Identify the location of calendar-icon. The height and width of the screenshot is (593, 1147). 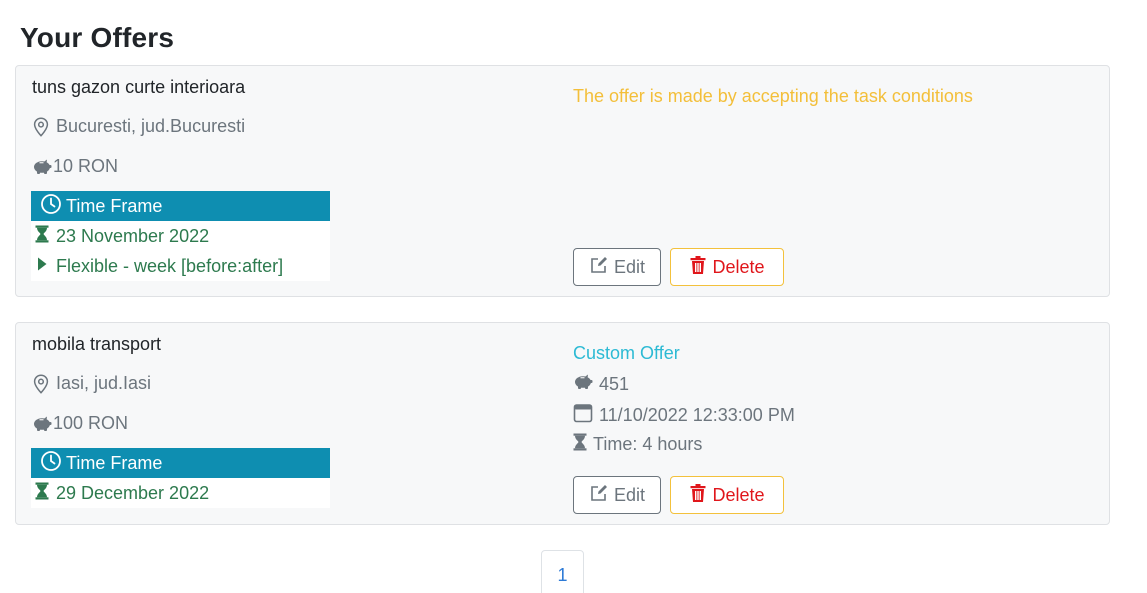
(586, 415).